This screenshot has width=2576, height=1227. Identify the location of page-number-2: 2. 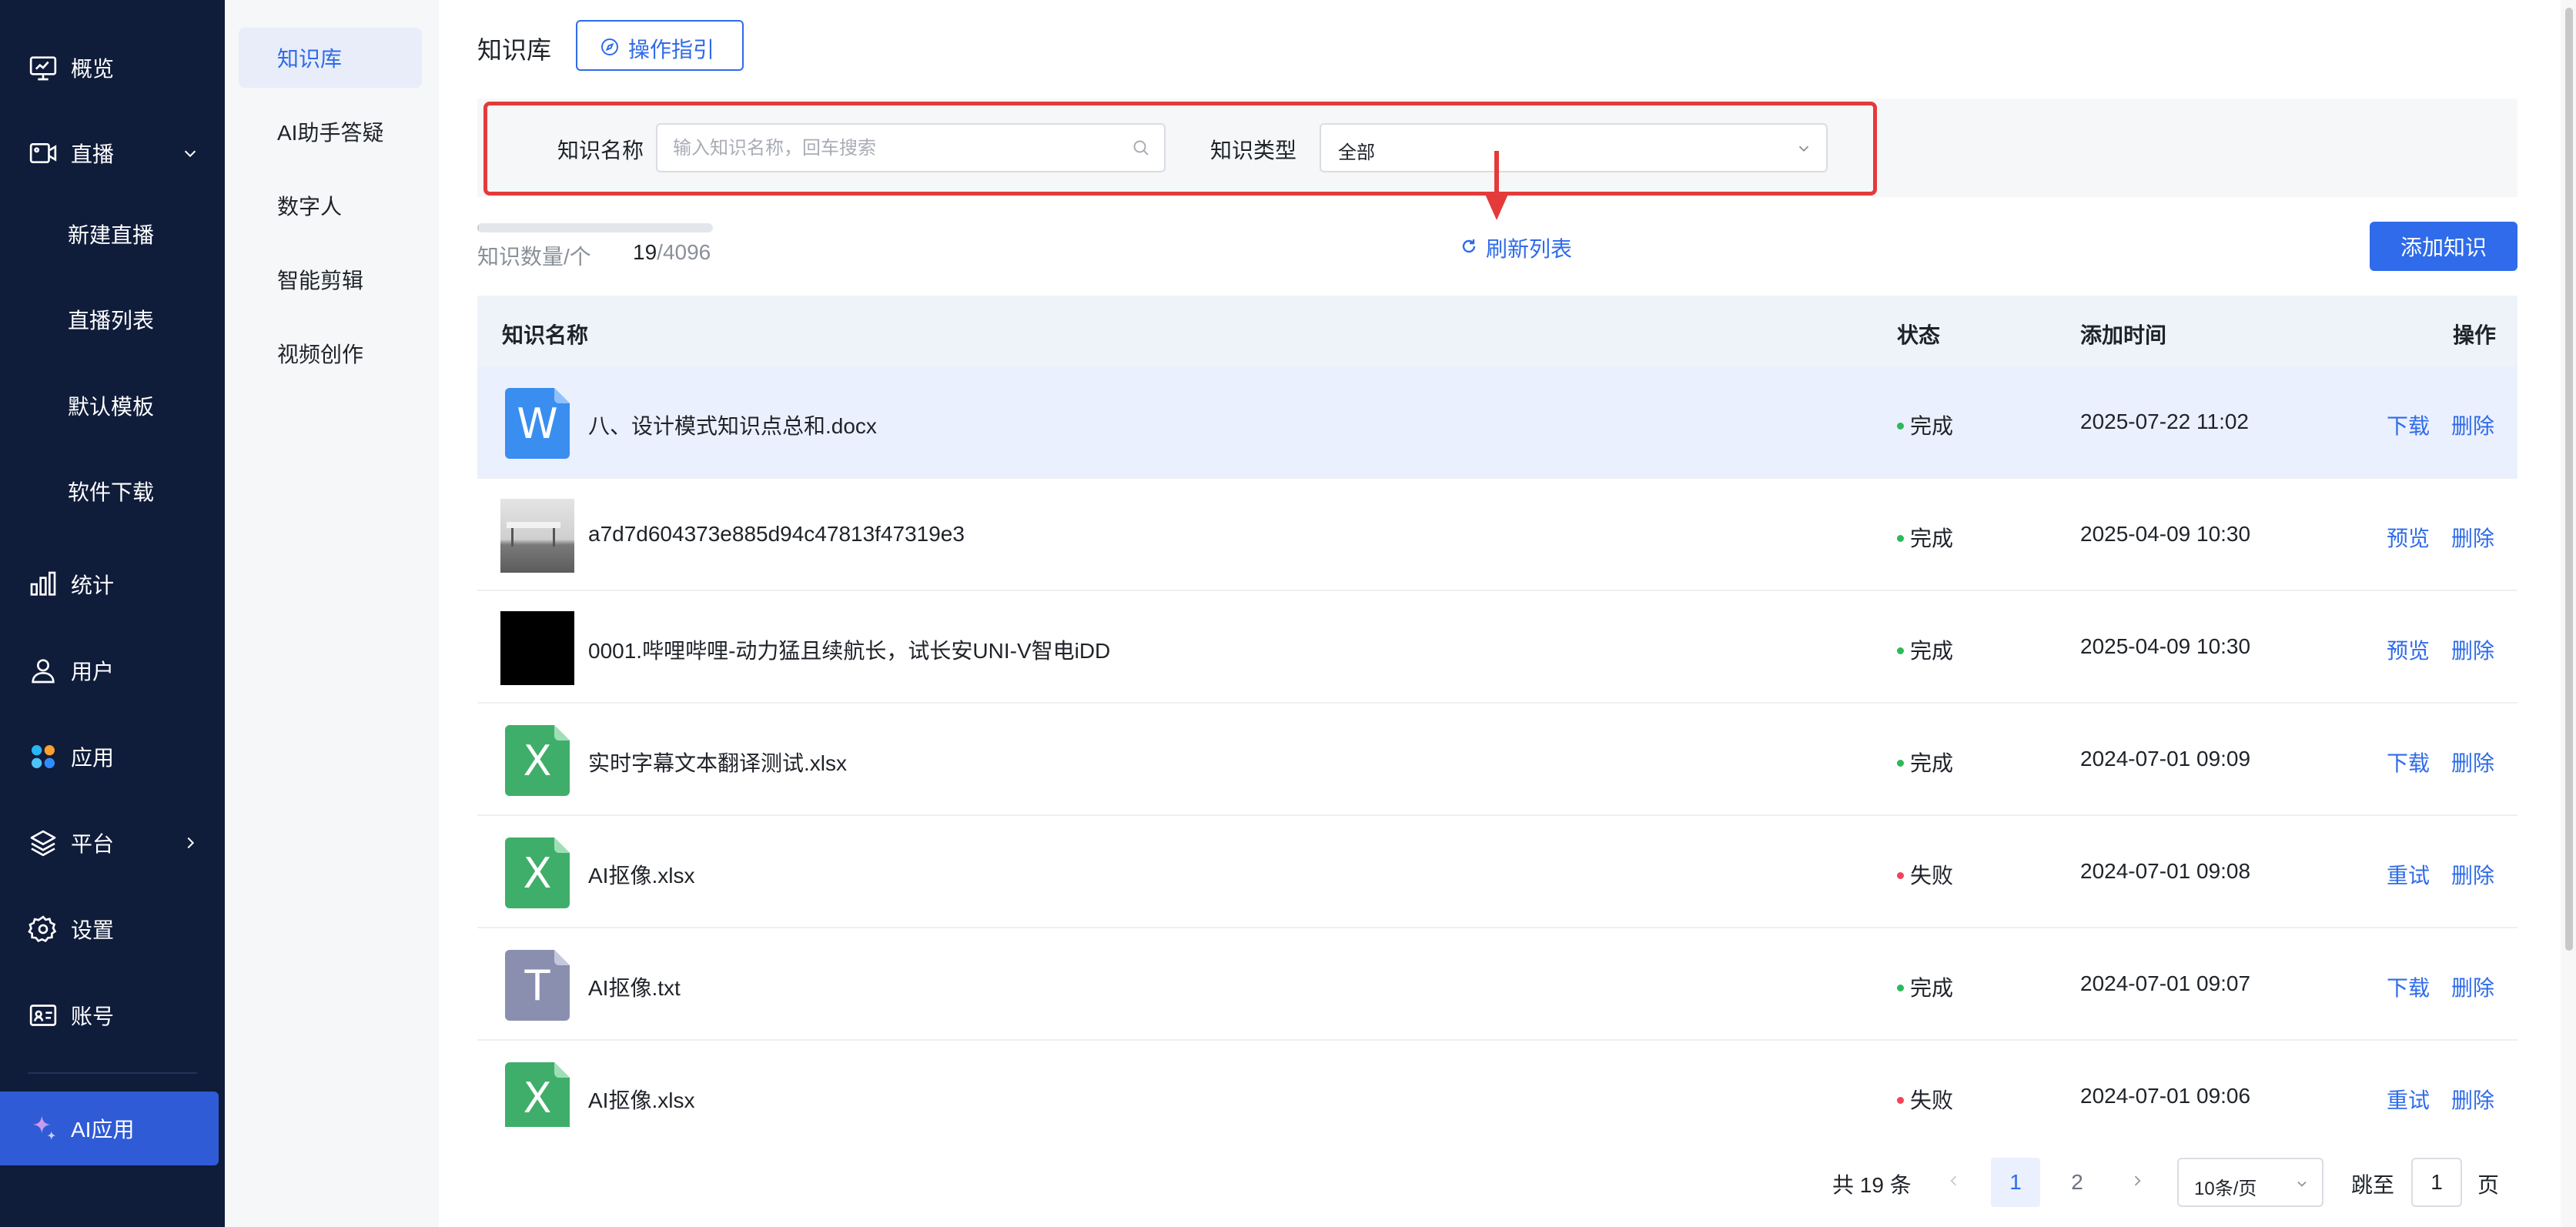
(2077, 1182).